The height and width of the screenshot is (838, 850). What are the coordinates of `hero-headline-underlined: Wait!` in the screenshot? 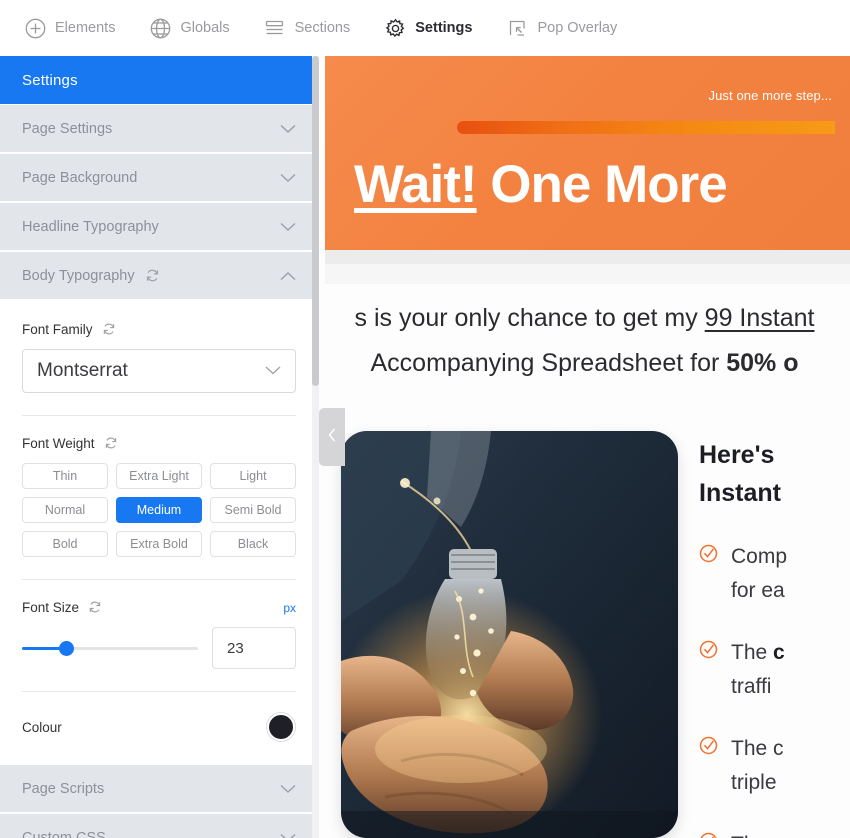 It's located at (416, 184).